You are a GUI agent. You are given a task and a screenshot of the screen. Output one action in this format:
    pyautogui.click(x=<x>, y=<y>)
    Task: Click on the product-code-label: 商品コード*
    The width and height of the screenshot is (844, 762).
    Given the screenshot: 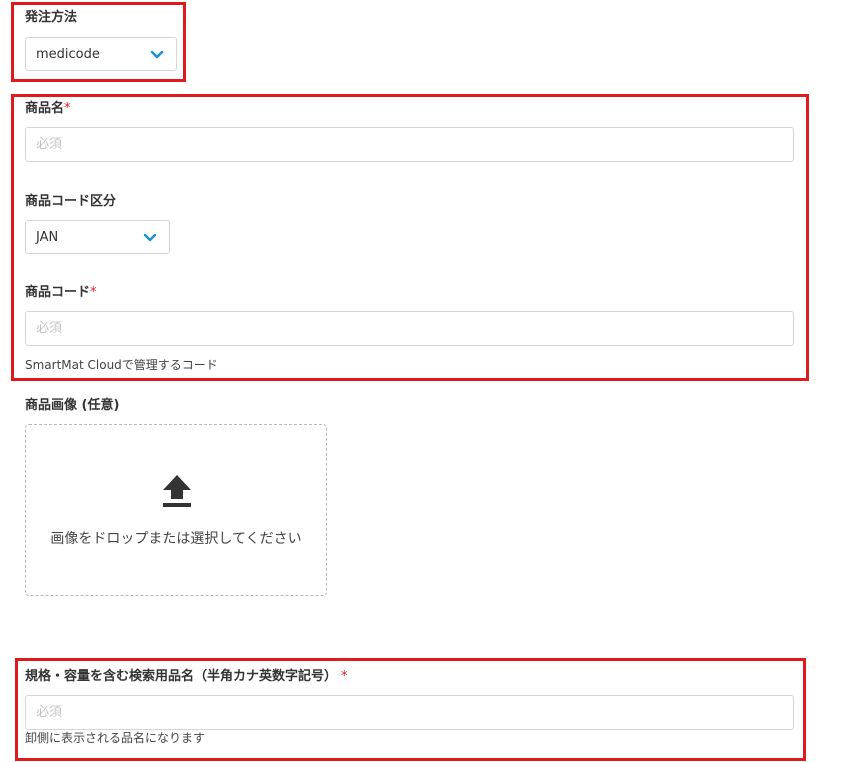 What is the action you would take?
    pyautogui.click(x=61, y=293)
    